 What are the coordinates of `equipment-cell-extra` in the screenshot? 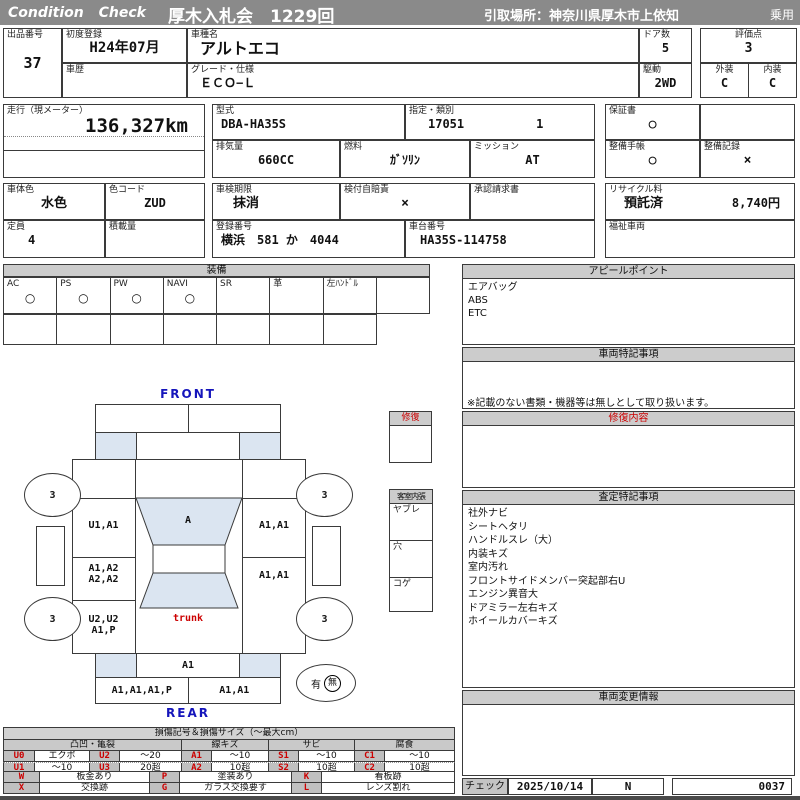 It's located at (402, 295).